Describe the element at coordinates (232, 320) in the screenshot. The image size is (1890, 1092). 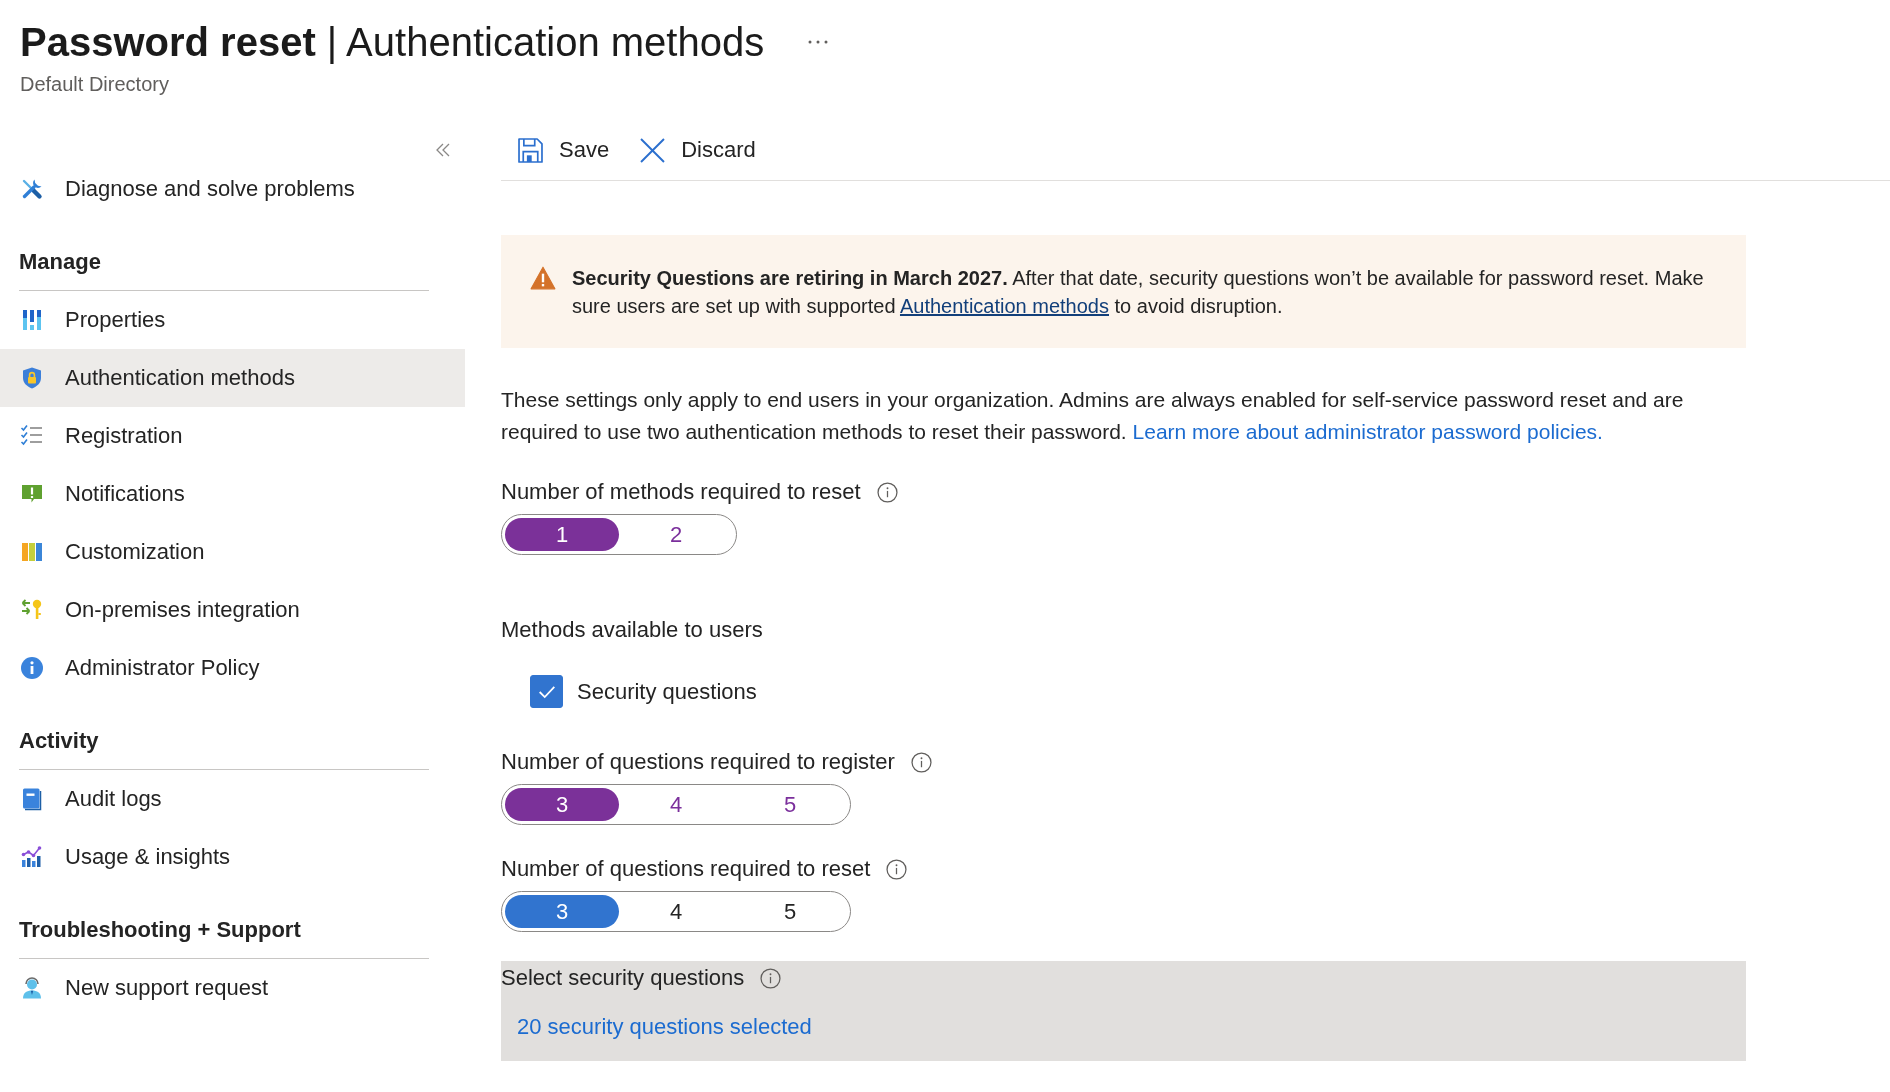
I see `nav-item: Properties` at that location.